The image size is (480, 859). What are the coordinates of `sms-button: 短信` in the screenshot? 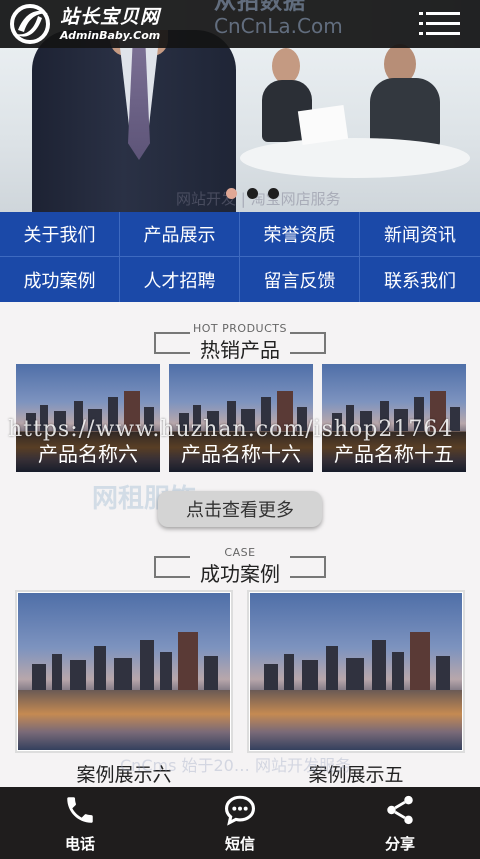 It's located at (240, 823).